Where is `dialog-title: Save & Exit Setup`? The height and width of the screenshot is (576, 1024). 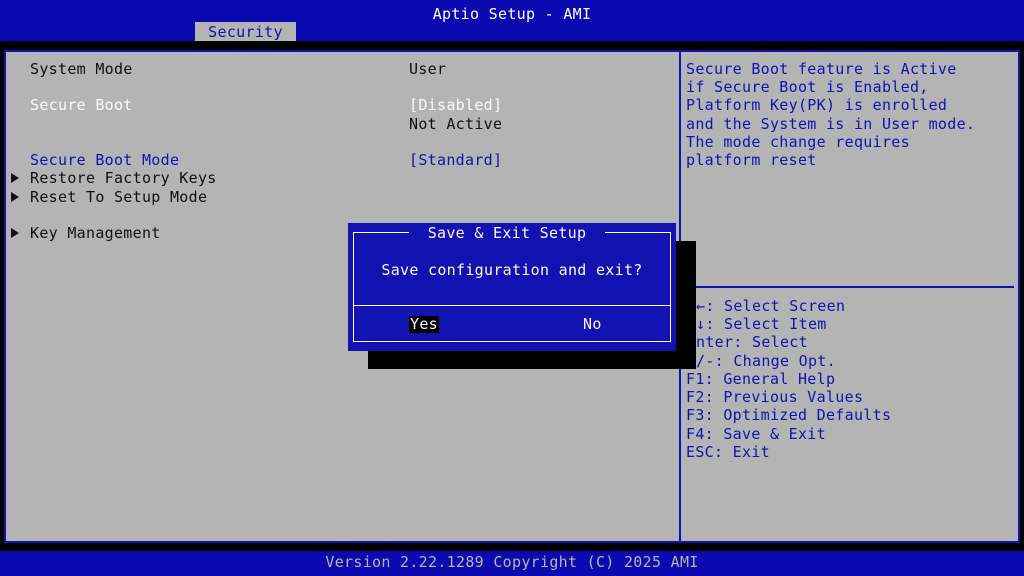
dialog-title: Save & Exit Setup is located at coordinates (507, 233).